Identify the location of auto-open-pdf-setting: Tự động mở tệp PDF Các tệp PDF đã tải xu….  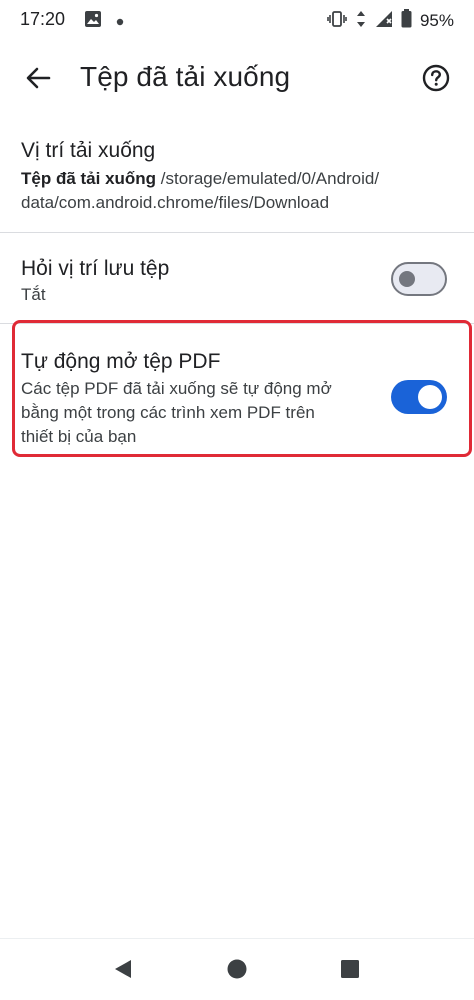
(237, 390).